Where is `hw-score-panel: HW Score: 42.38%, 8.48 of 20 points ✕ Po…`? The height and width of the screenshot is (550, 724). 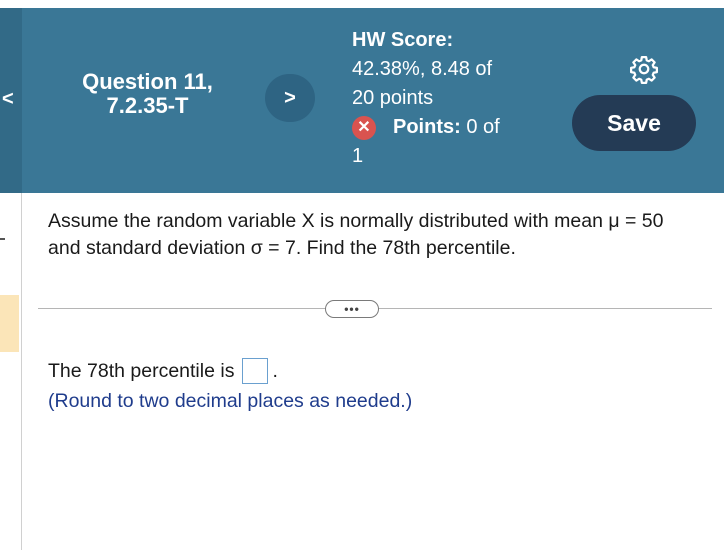 hw-score-panel: HW Score: 42.38%, 8.48 of 20 points ✕ Po… is located at coordinates (447, 98).